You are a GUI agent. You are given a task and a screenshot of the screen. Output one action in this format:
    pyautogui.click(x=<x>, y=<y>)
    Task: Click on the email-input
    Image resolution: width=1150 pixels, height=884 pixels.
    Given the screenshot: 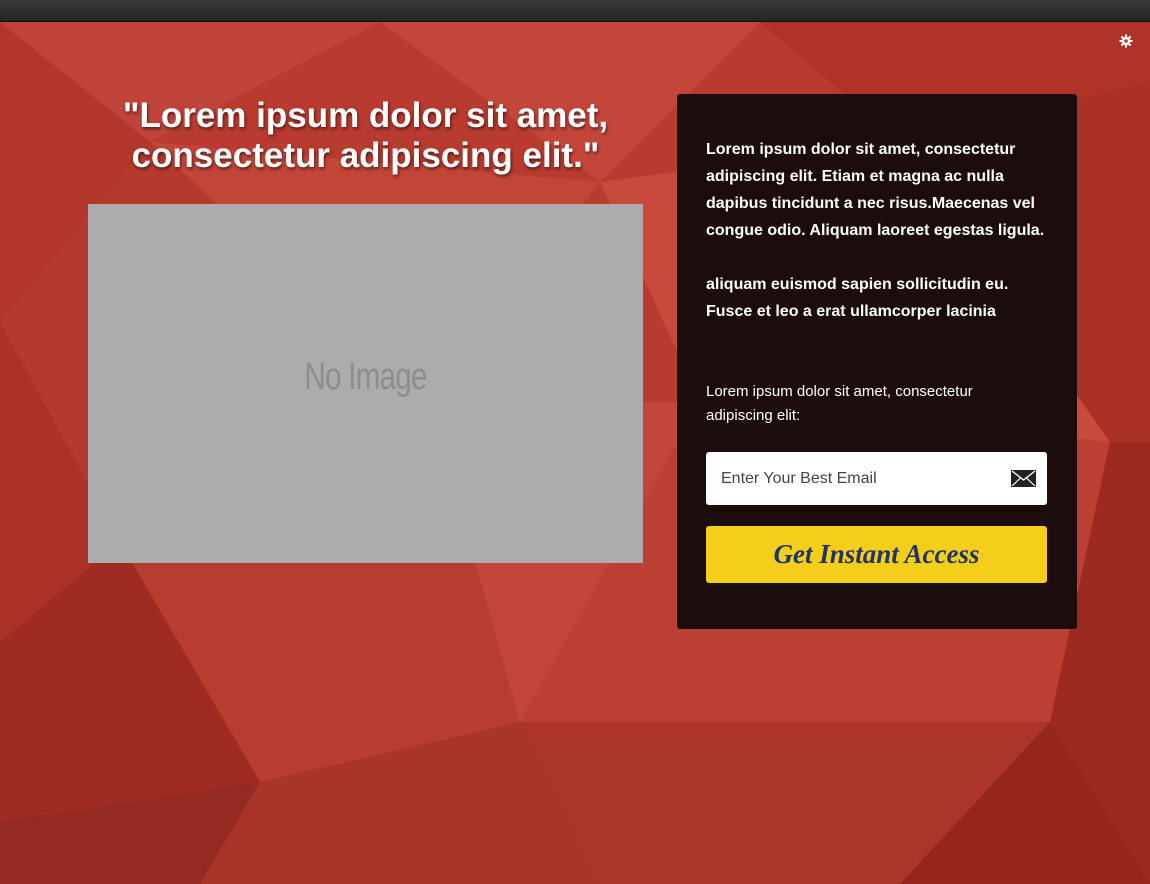 What is the action you would take?
    pyautogui.click(x=851, y=478)
    